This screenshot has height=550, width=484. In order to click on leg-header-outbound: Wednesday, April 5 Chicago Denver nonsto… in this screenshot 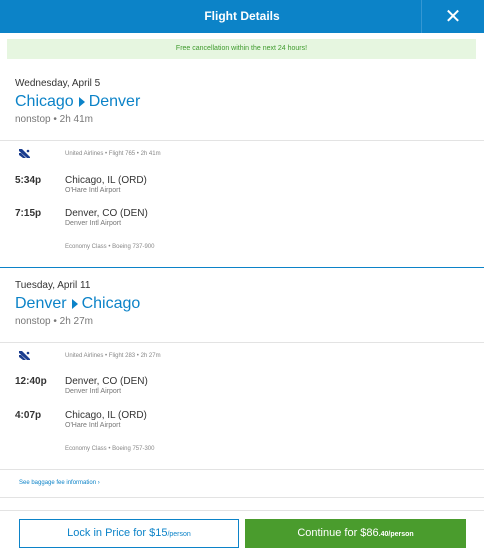, I will do `click(77, 101)`.